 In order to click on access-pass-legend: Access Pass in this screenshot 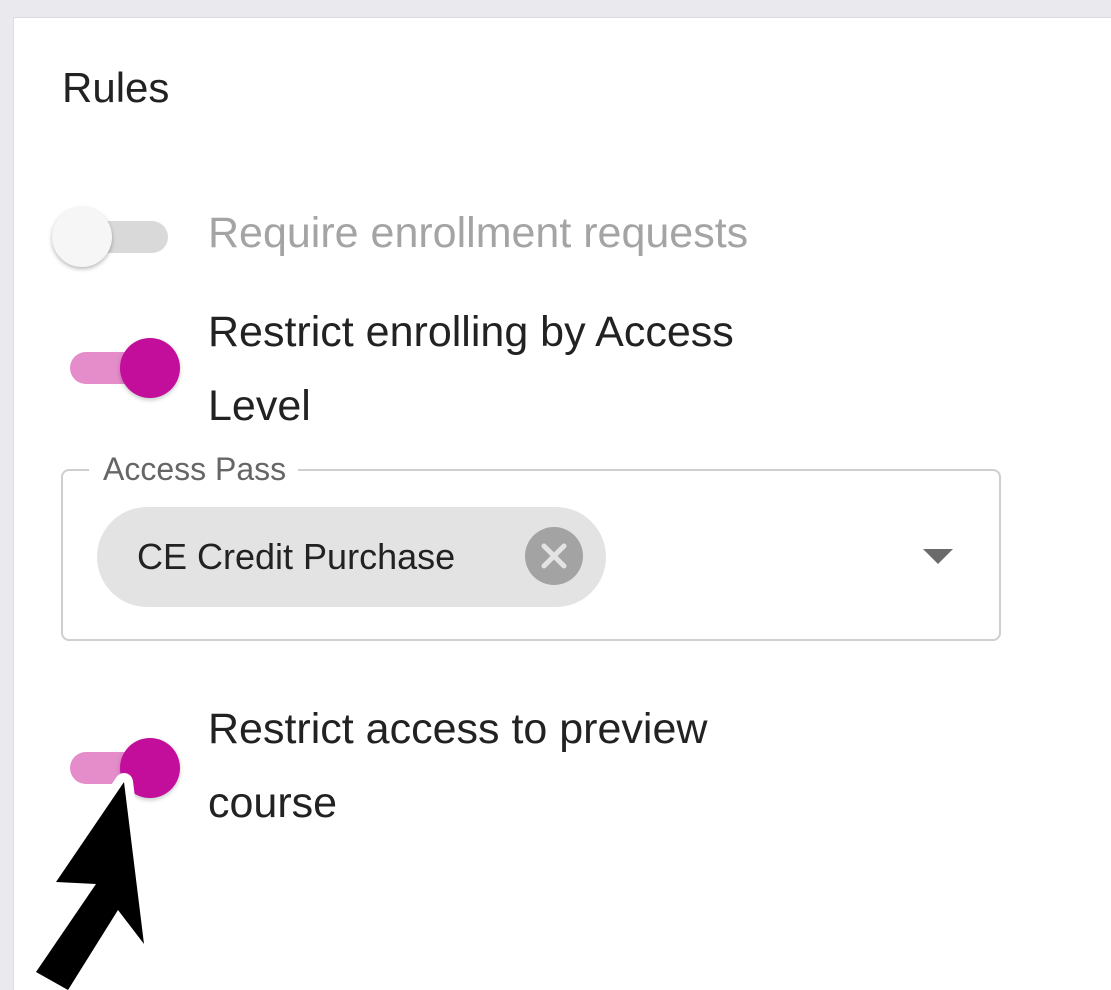, I will do `click(194, 469)`.